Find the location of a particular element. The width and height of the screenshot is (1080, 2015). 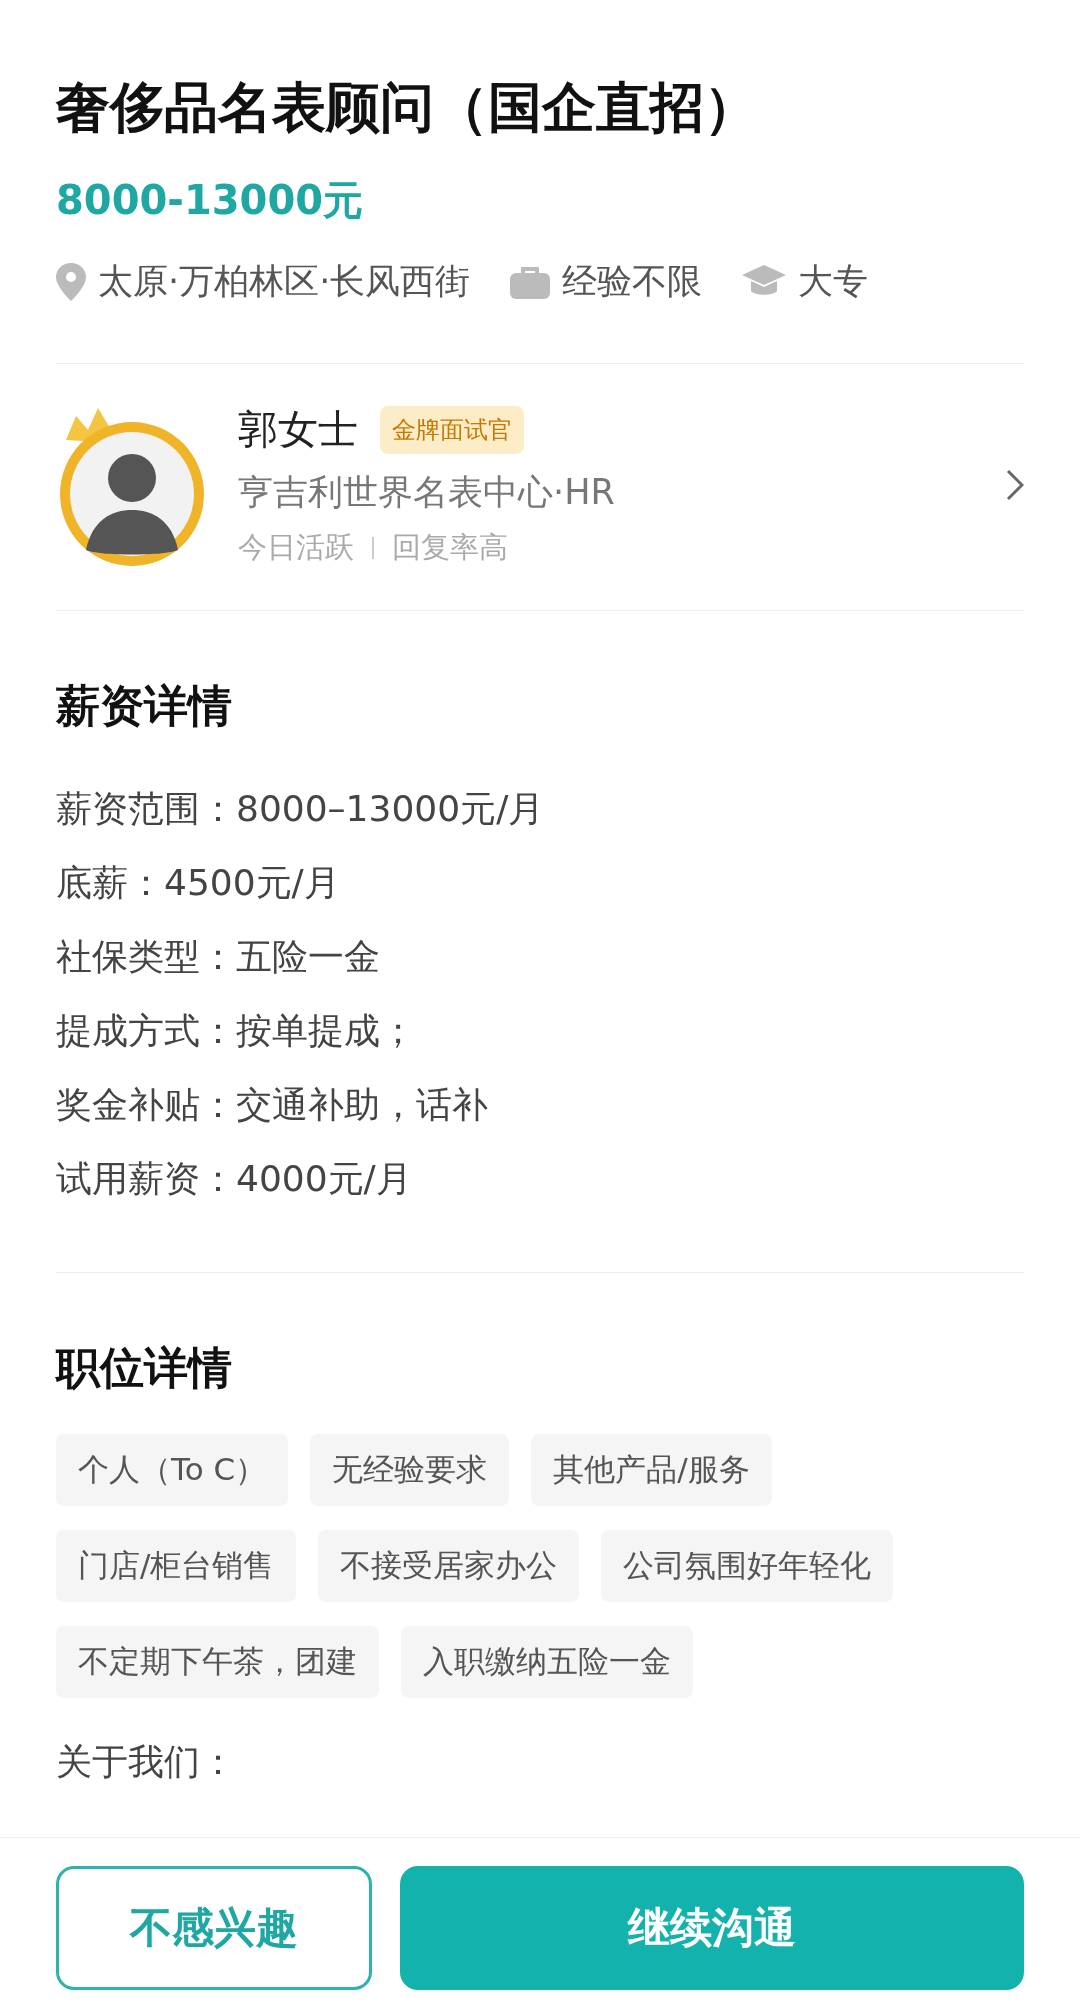

interviewer-badge: 金牌面试官 is located at coordinates (452, 429).